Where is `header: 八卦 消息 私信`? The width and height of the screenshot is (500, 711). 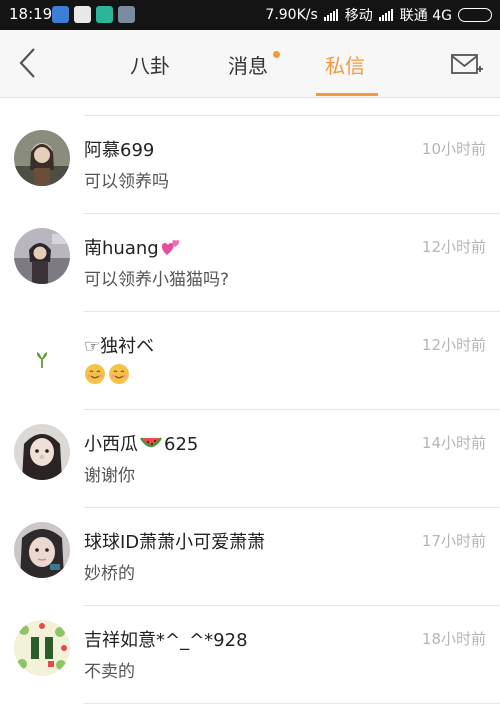
header: 八卦 消息 私信 is located at coordinates (250, 64).